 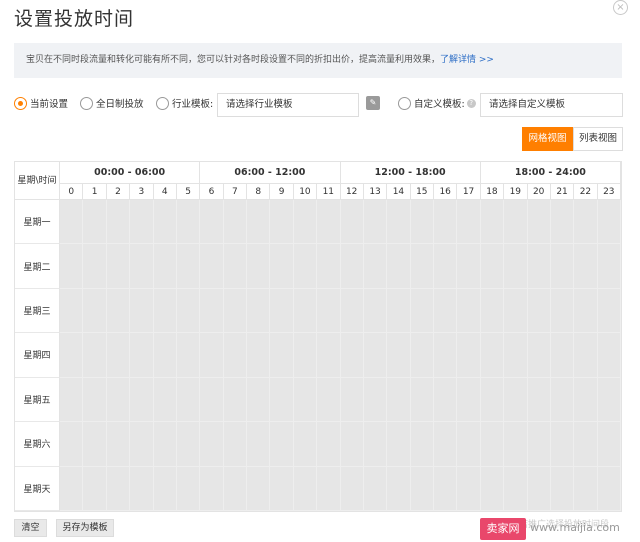 I want to click on hour-header: 23, so click(x=609, y=192).